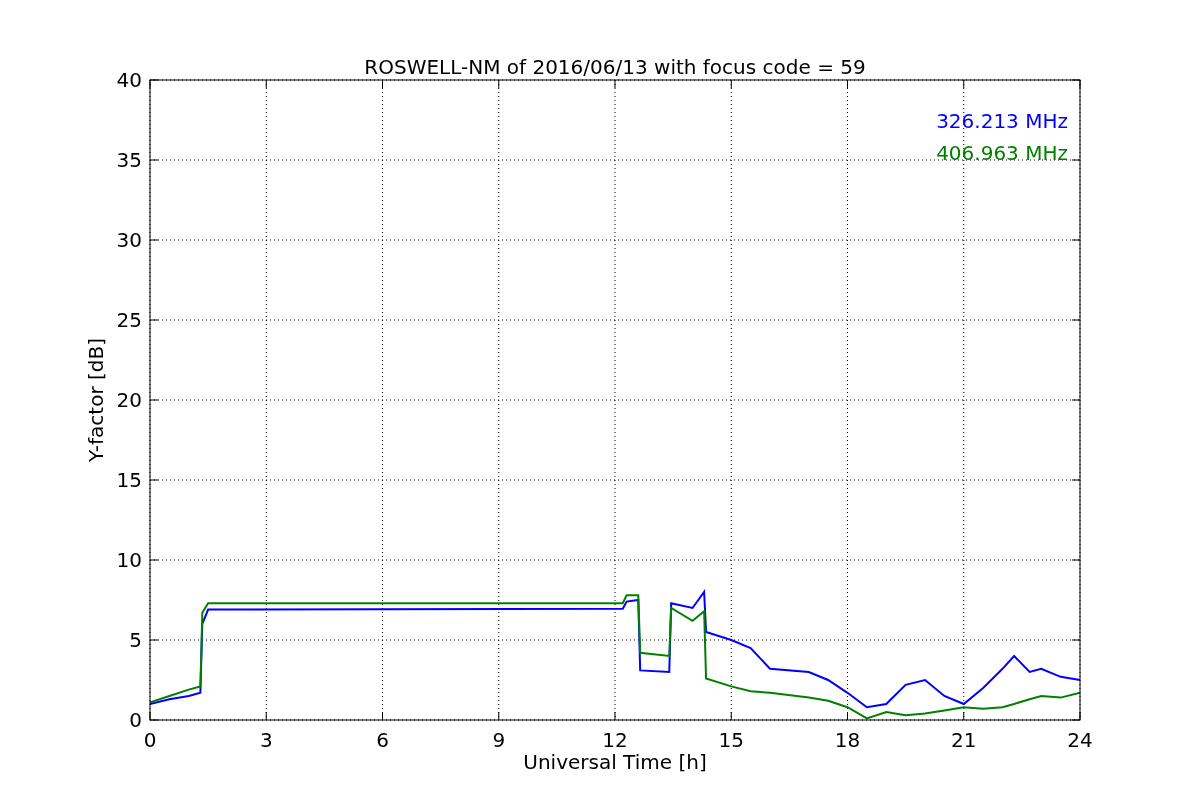 Image resolution: width=1200 pixels, height=800 pixels. What do you see at coordinates (1002, 121) in the screenshot?
I see `legend-entry: 326.213 MHz` at bounding box center [1002, 121].